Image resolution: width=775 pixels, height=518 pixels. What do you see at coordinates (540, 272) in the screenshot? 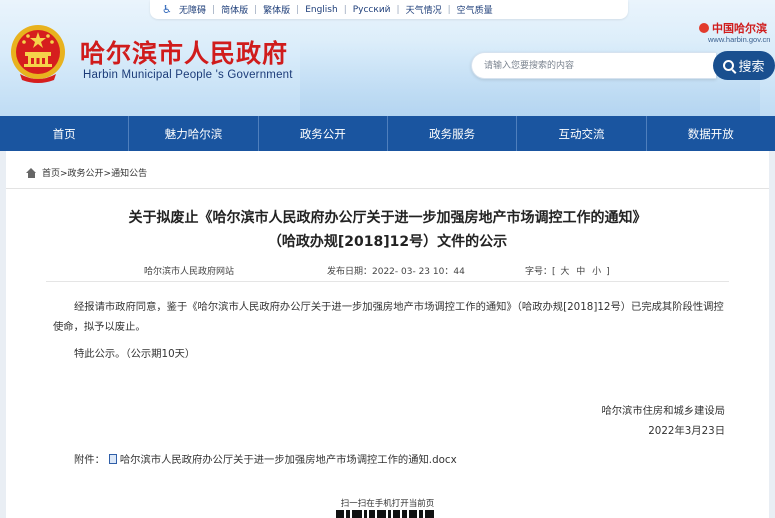
I see `font-size-label: 字号：[` at bounding box center [540, 272].